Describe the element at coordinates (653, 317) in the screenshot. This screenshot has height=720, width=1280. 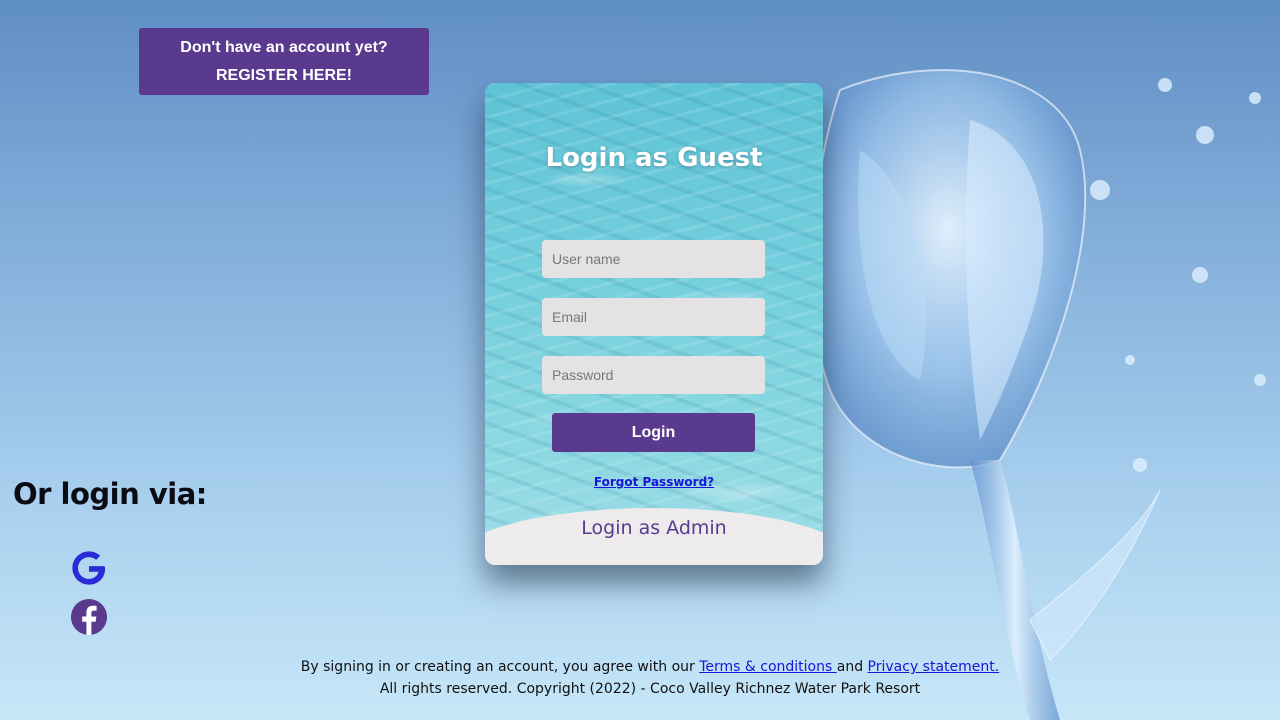
I see `email-field` at that location.